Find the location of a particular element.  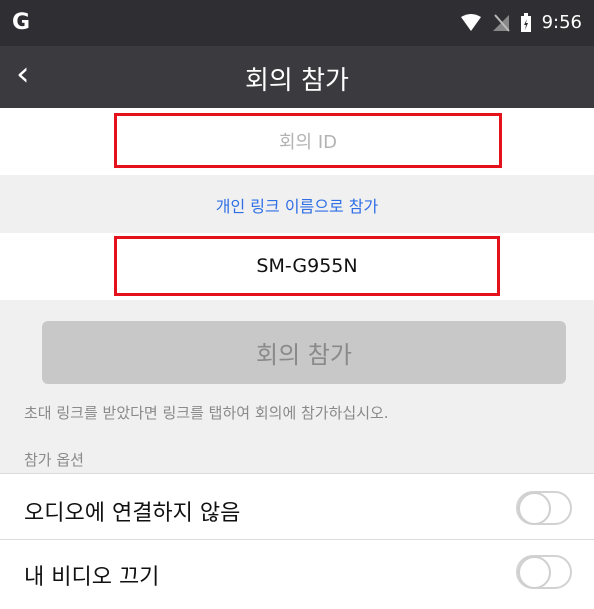

status-time: 9:56 is located at coordinates (561, 22).